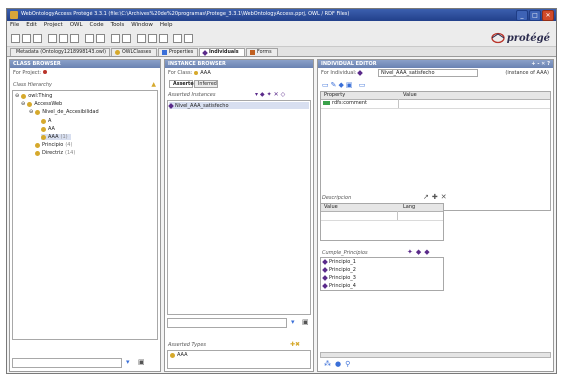 This screenshot has width=563, height=381. Describe the element at coordinates (67, 363) in the screenshot. I see `class-search-input` at that location.